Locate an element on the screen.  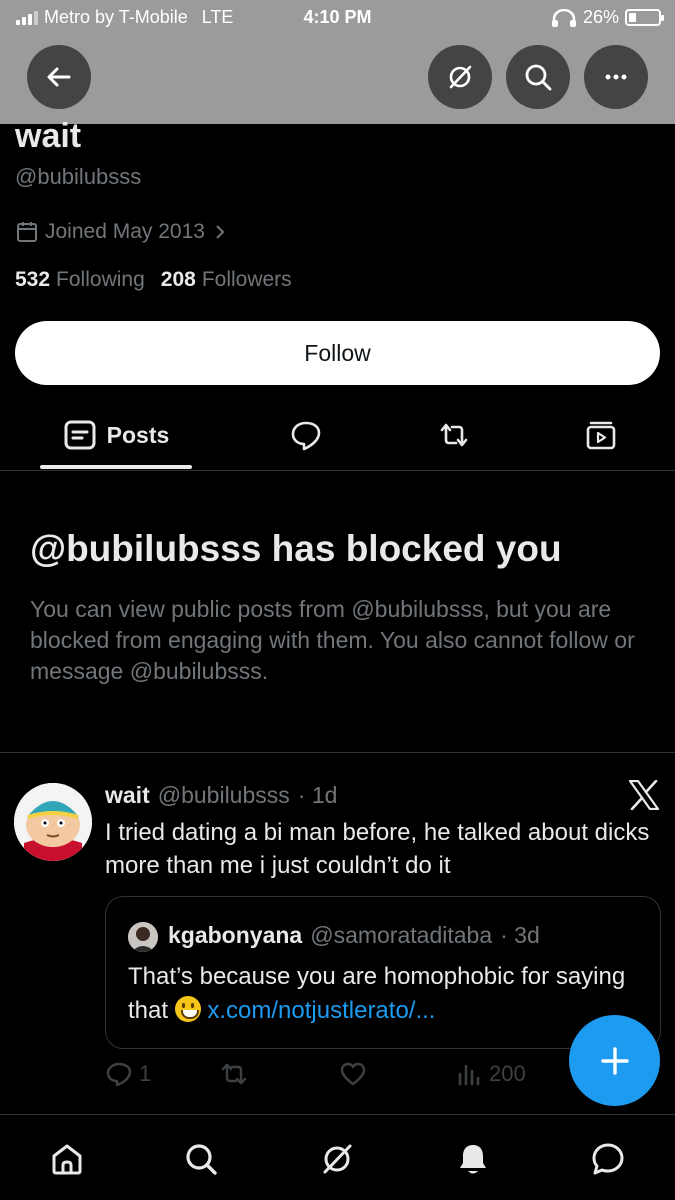
media-icon is located at coordinates (601, 435).